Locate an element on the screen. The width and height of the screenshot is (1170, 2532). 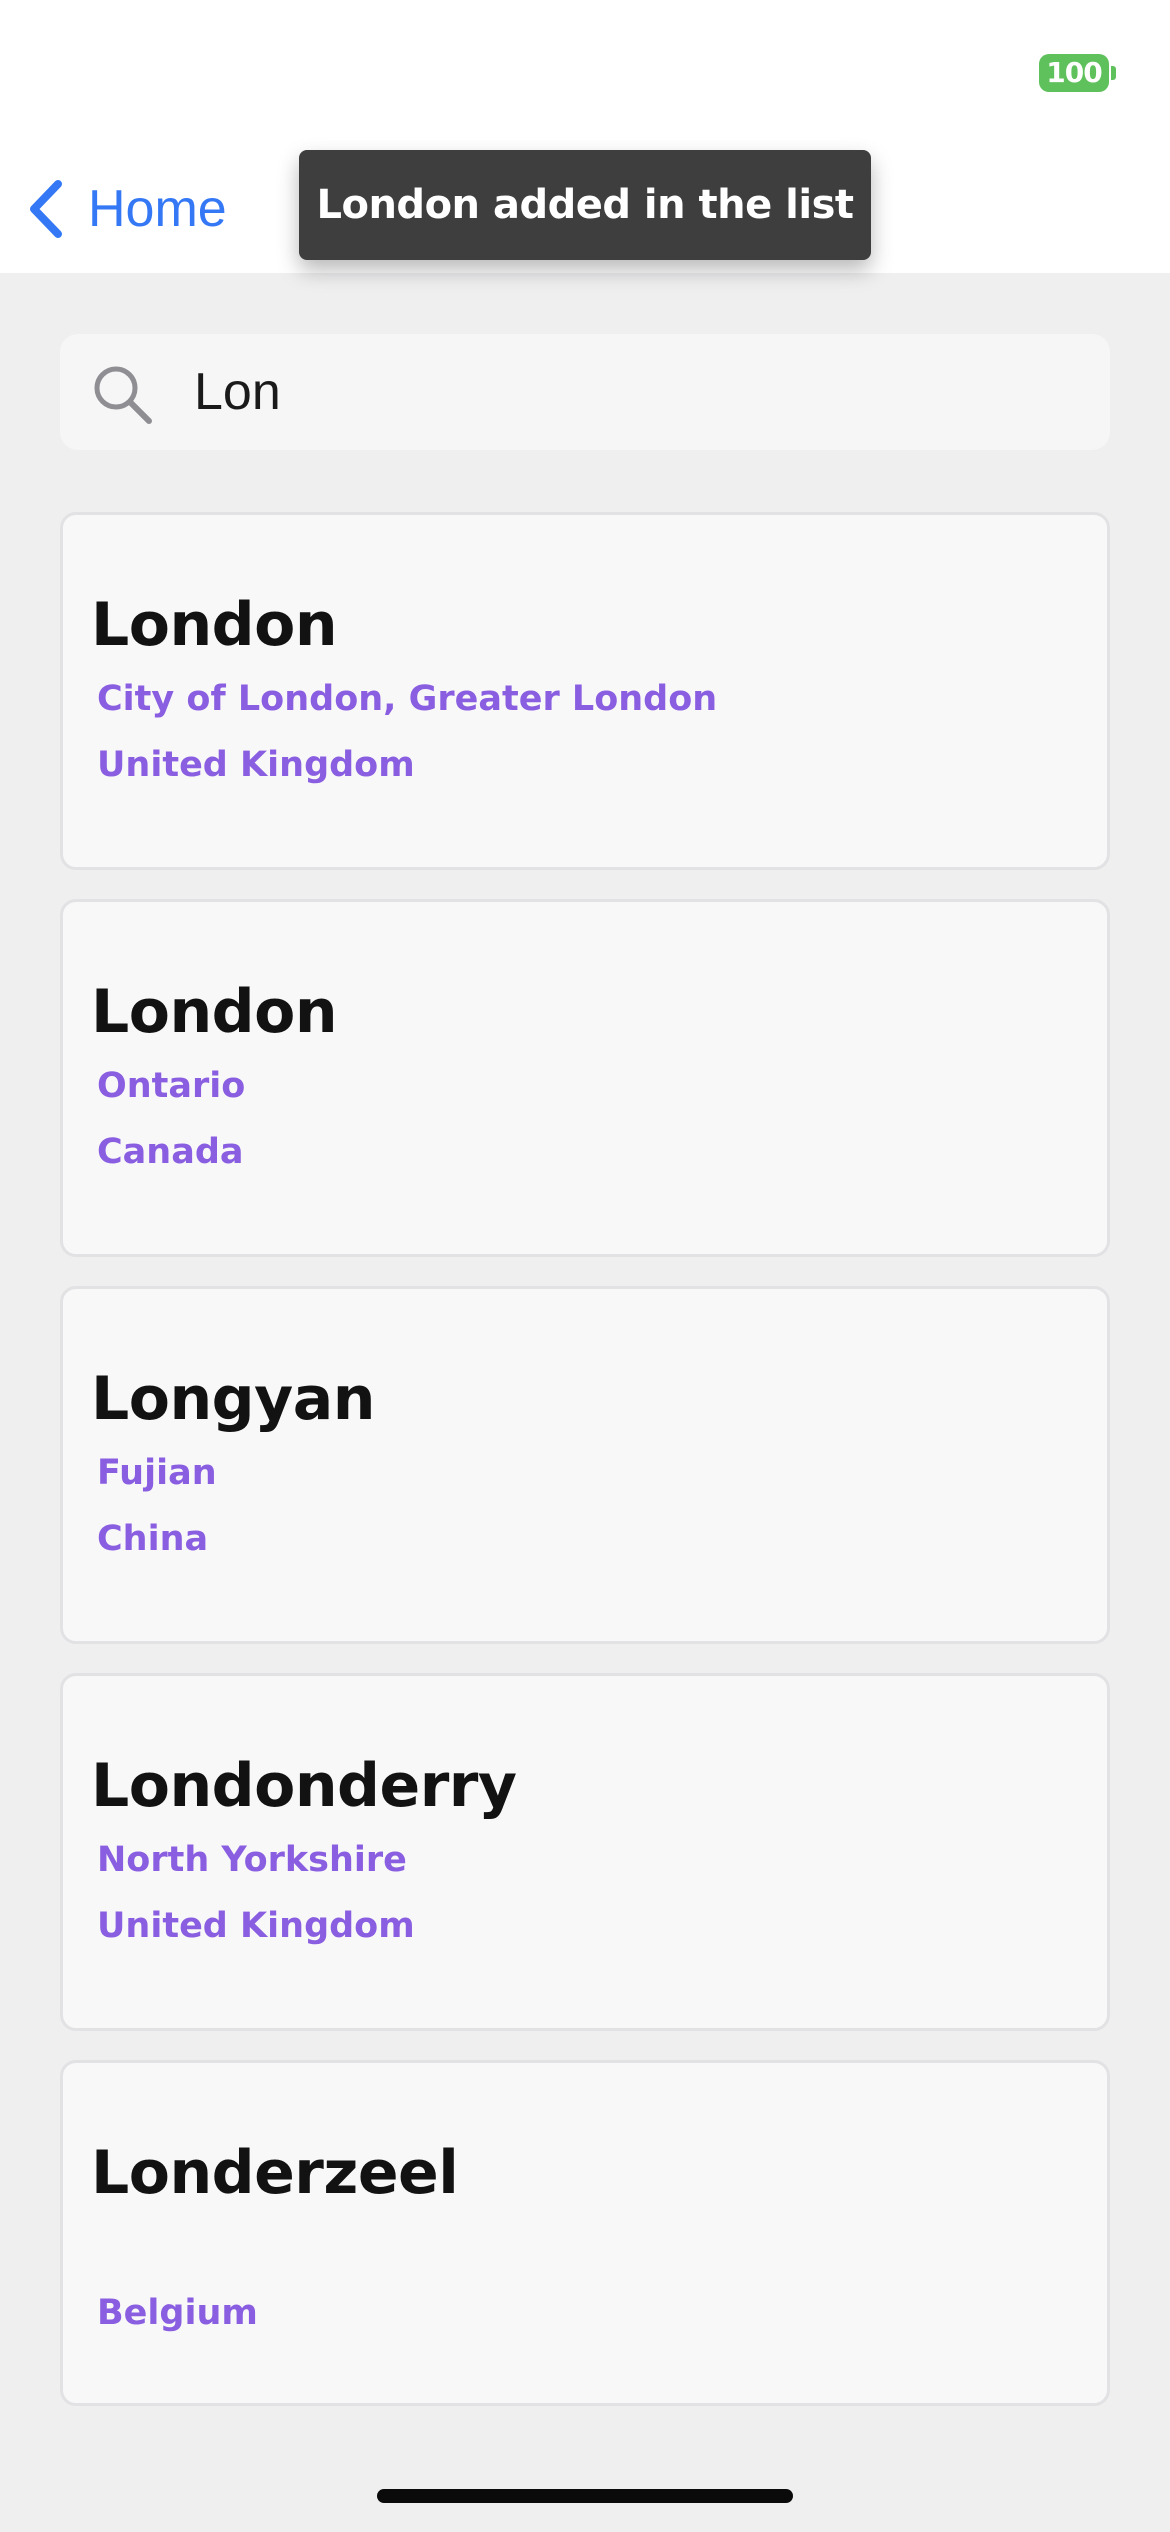
result-card: Londerzeel Belgium is located at coordinates (585, 2233).